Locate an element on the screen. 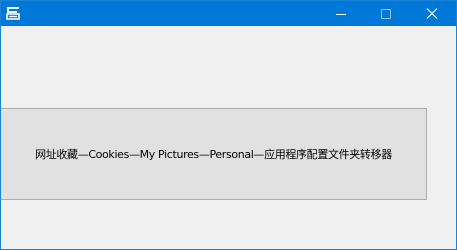 This screenshot has height=250, width=457. title-bar is located at coordinates (228, 13).